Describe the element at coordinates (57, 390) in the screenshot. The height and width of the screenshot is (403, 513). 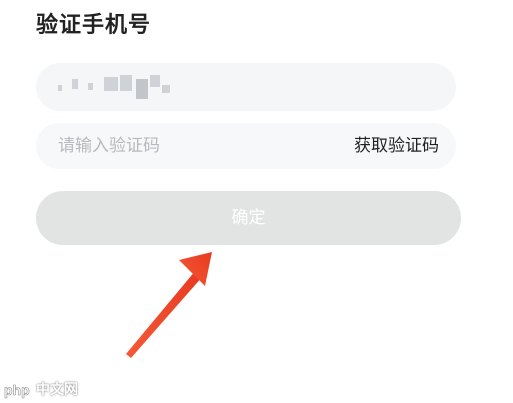
I see `watermark-text: 中文网` at that location.